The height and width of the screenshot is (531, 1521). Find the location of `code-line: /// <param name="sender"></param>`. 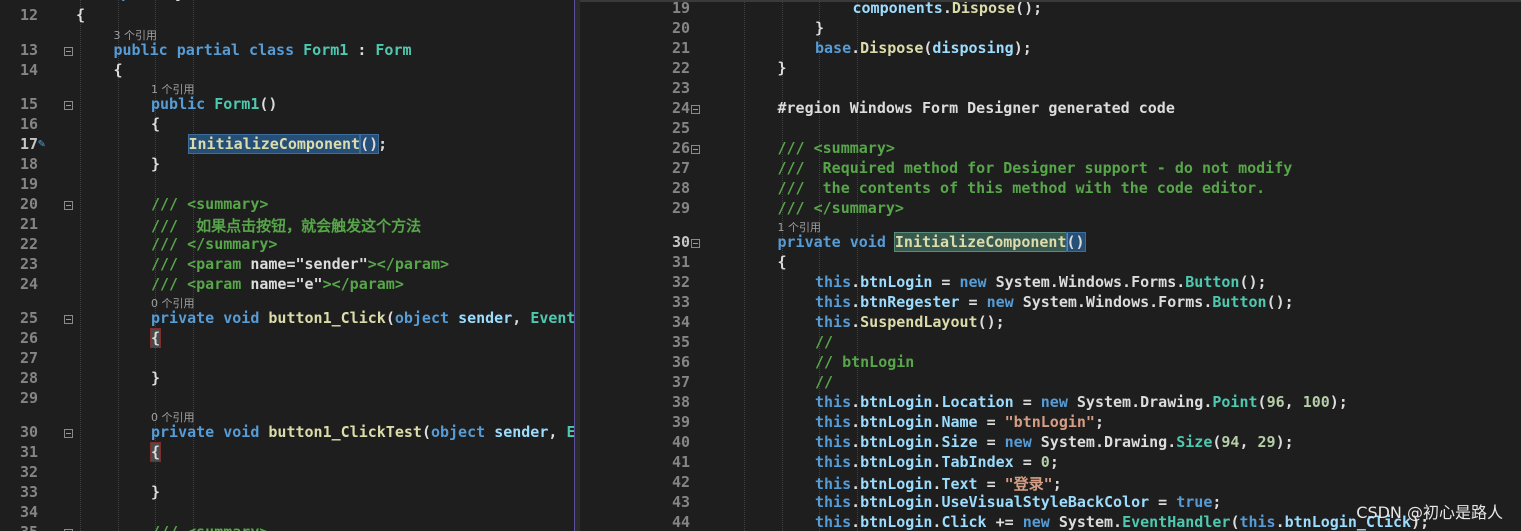

code-line: /// <param name="sender"></param> is located at coordinates (300, 264).